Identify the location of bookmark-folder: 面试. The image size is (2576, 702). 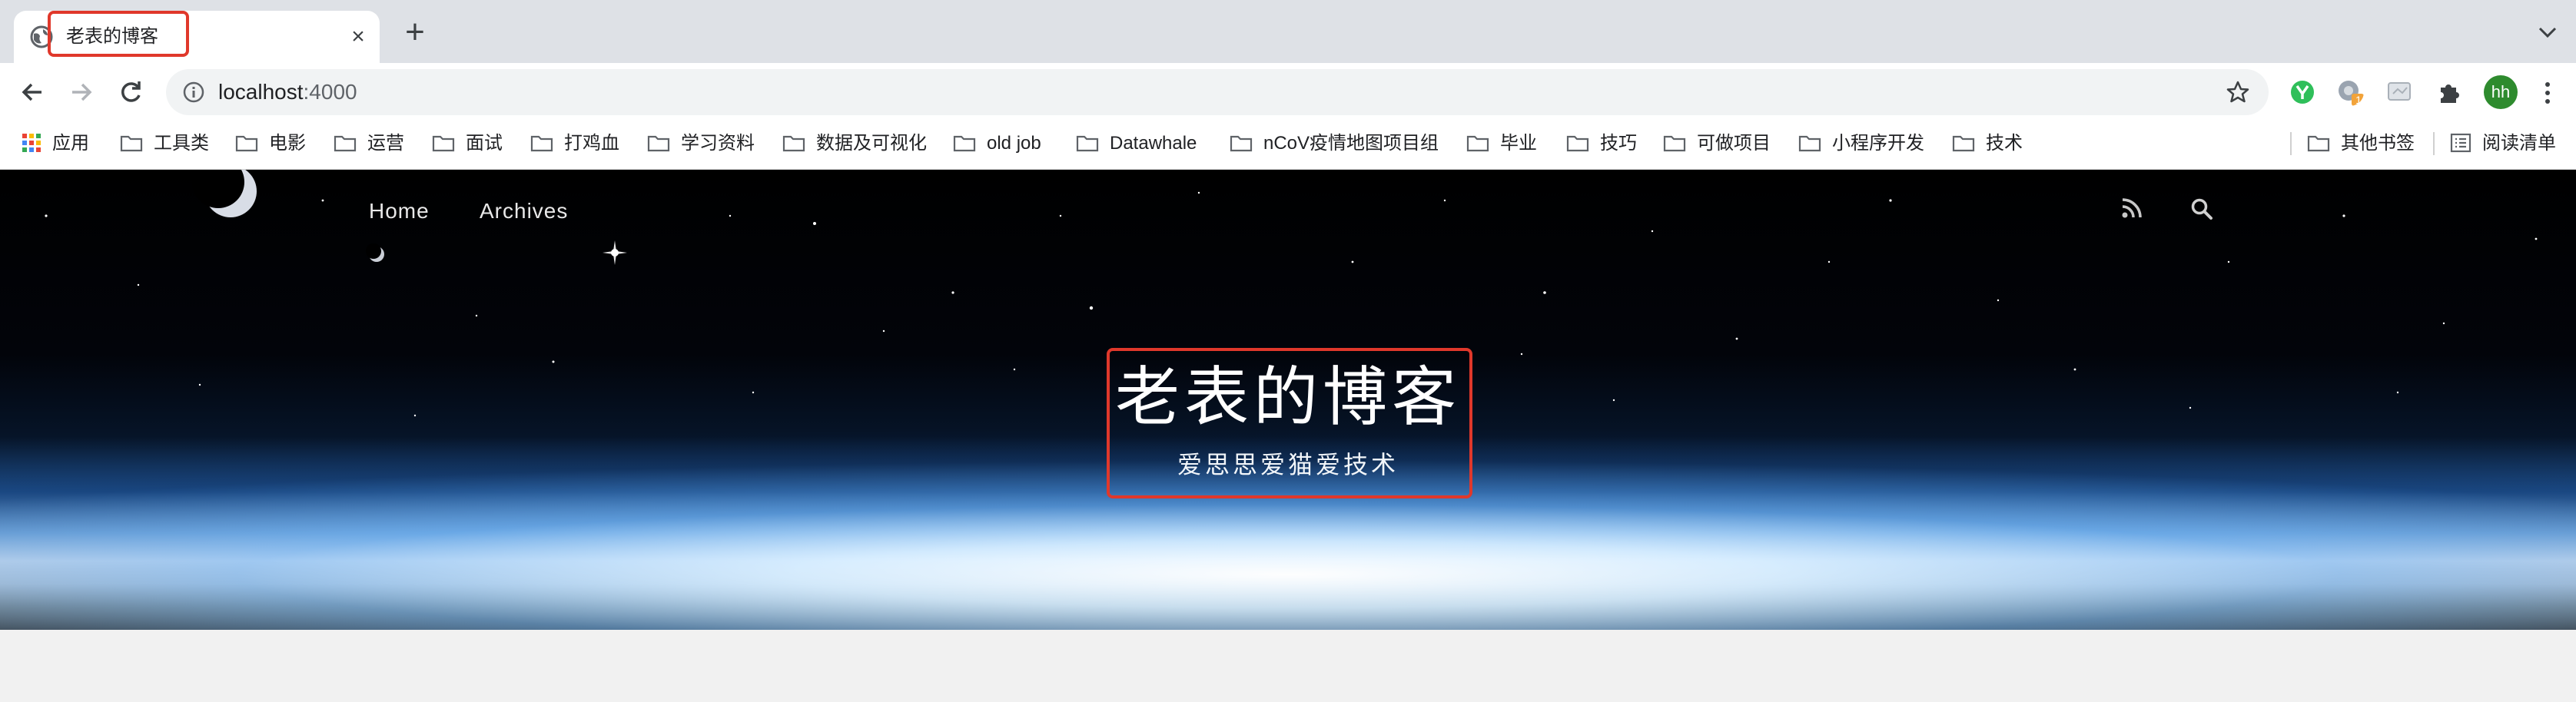
(467, 144).